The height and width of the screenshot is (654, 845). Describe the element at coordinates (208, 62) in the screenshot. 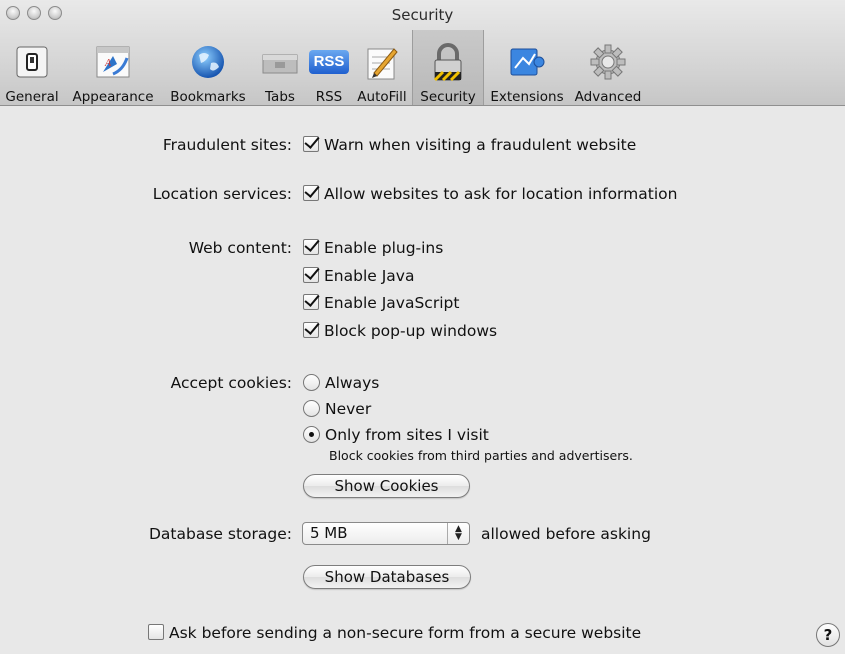

I see `globe-icon` at that location.